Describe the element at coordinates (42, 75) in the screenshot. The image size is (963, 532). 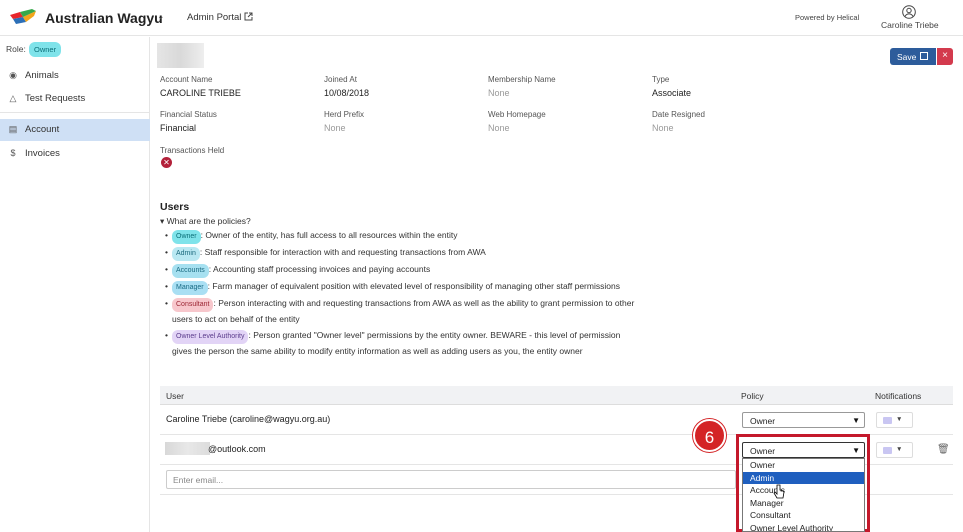
I see `sidebar-item-label: Animals` at that location.